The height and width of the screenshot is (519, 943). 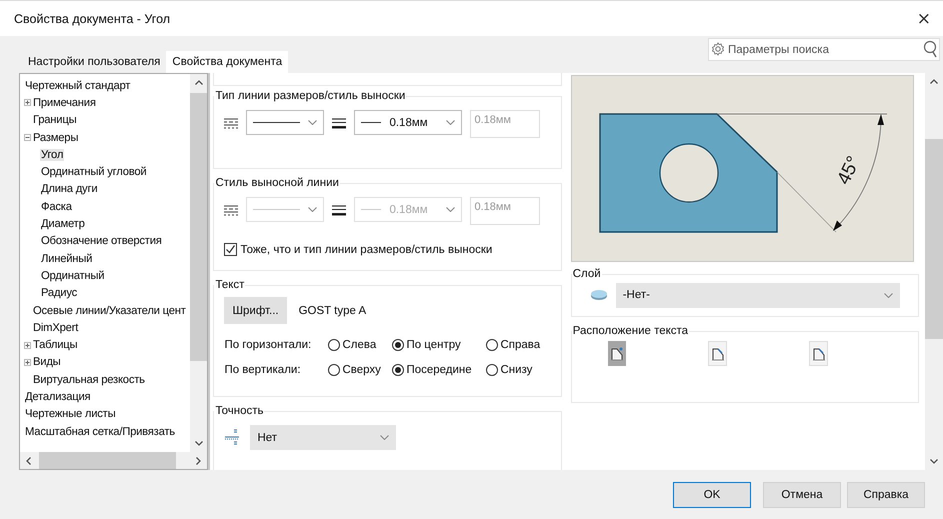 What do you see at coordinates (109, 310) in the screenshot?
I see `tree-item: Осевые линии/Указатели цент` at bounding box center [109, 310].